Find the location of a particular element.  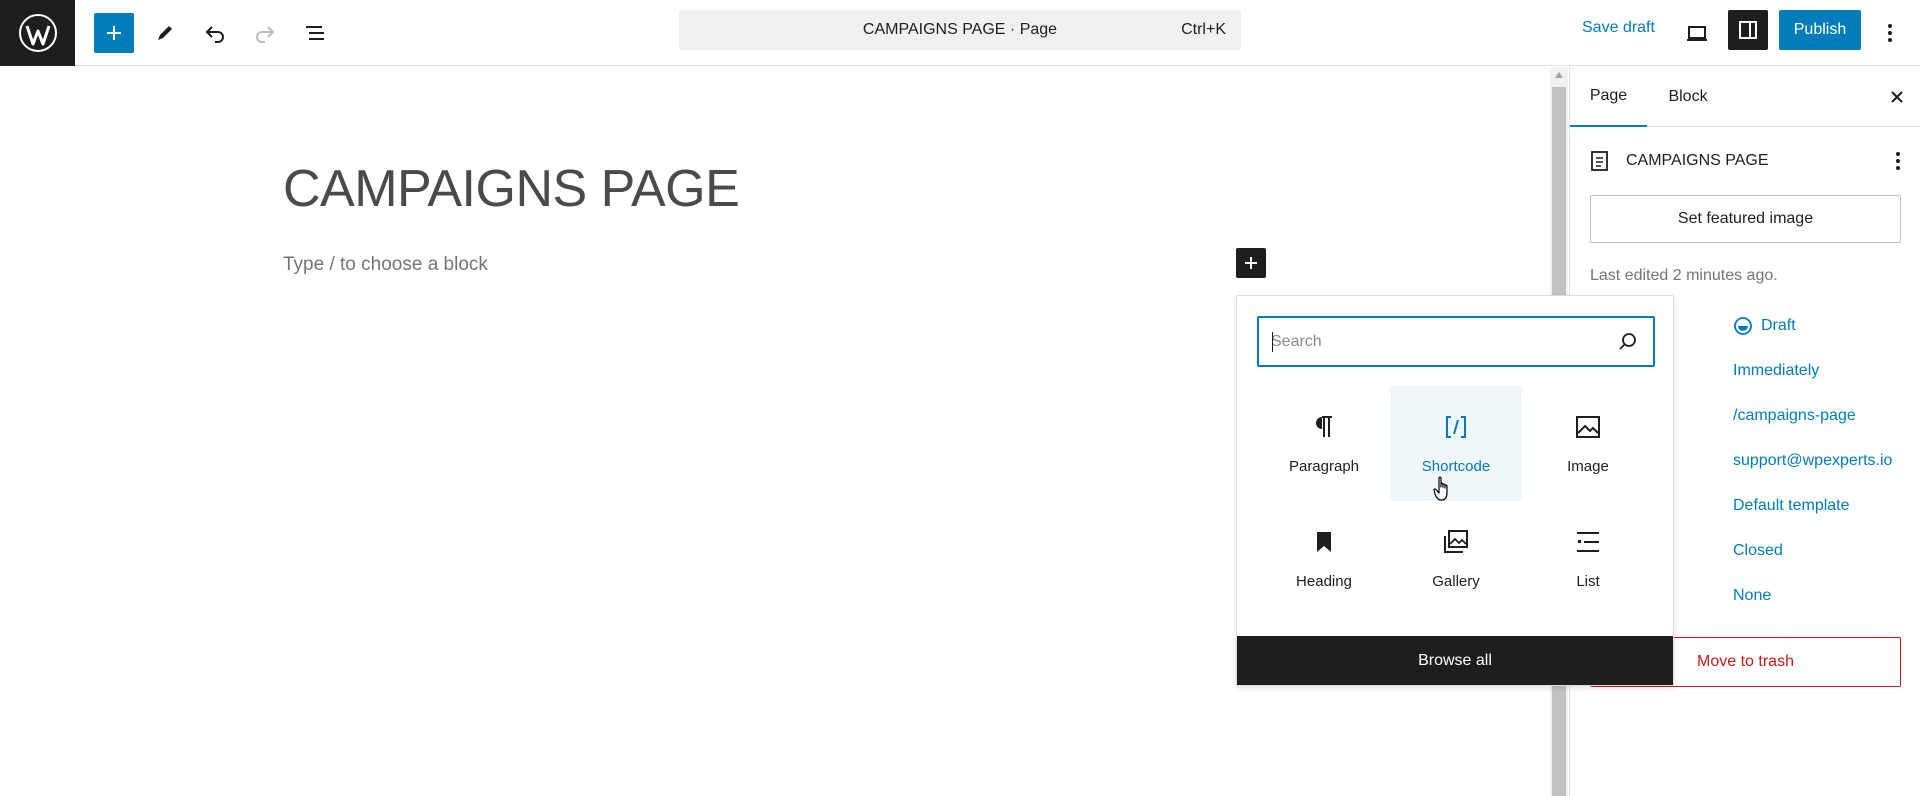

close-icon is located at coordinates (1897, 97).